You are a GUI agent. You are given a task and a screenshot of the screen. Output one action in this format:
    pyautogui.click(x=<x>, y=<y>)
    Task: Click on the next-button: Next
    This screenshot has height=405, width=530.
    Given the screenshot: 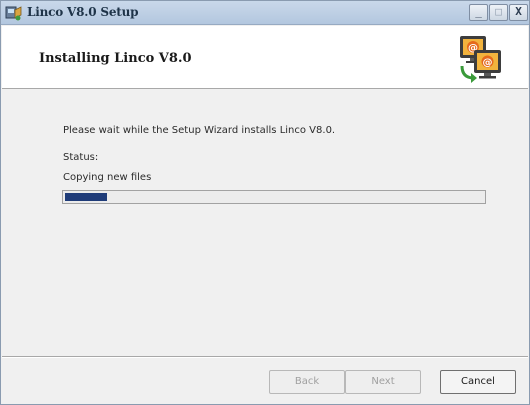 What is the action you would take?
    pyautogui.click(x=383, y=382)
    